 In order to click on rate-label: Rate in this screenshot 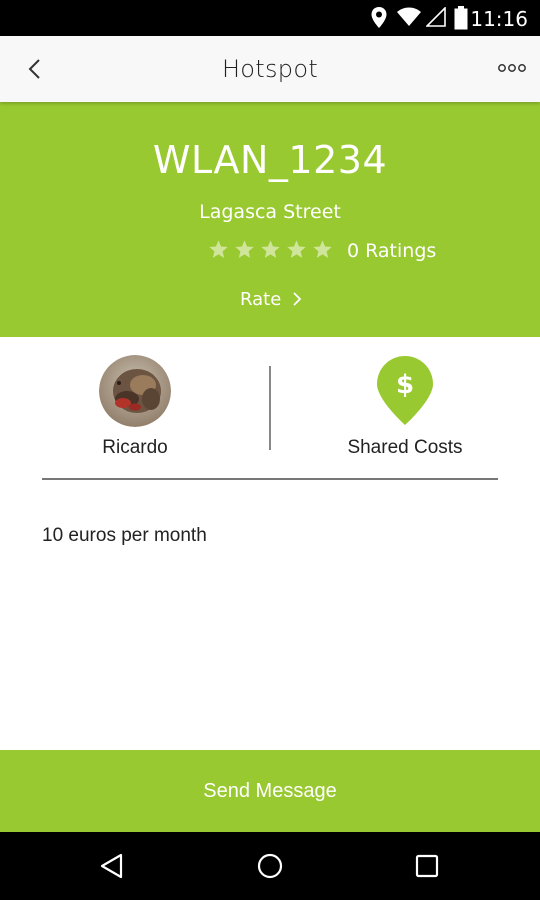, I will do `click(261, 299)`.